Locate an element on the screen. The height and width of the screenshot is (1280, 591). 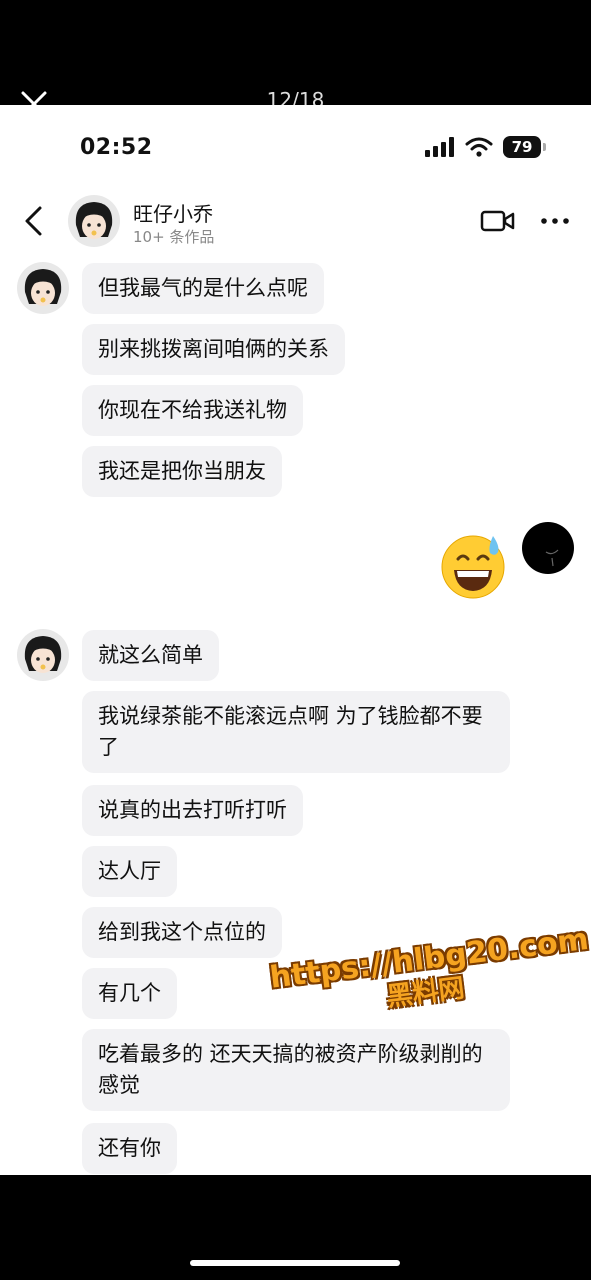
message-bubble: 达人厅 is located at coordinates (129, 871).